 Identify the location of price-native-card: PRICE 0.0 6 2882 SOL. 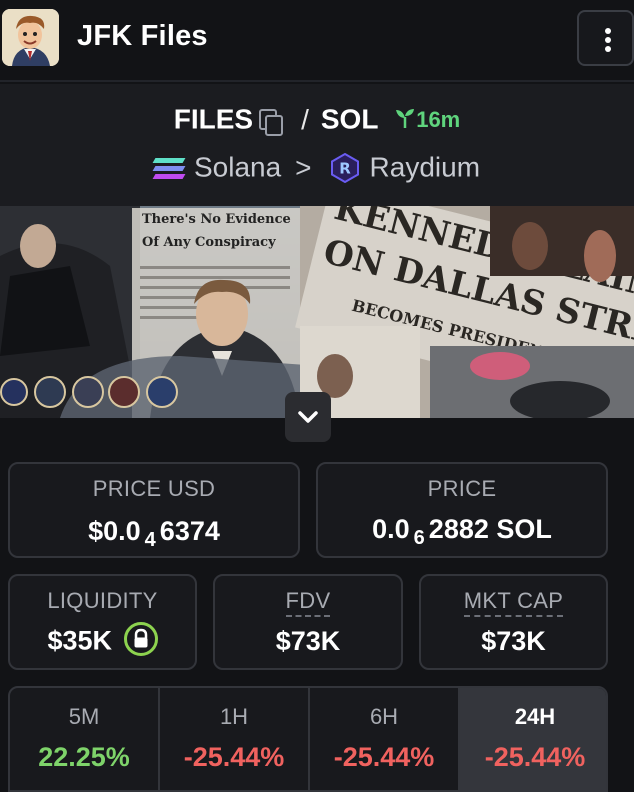
(462, 510).